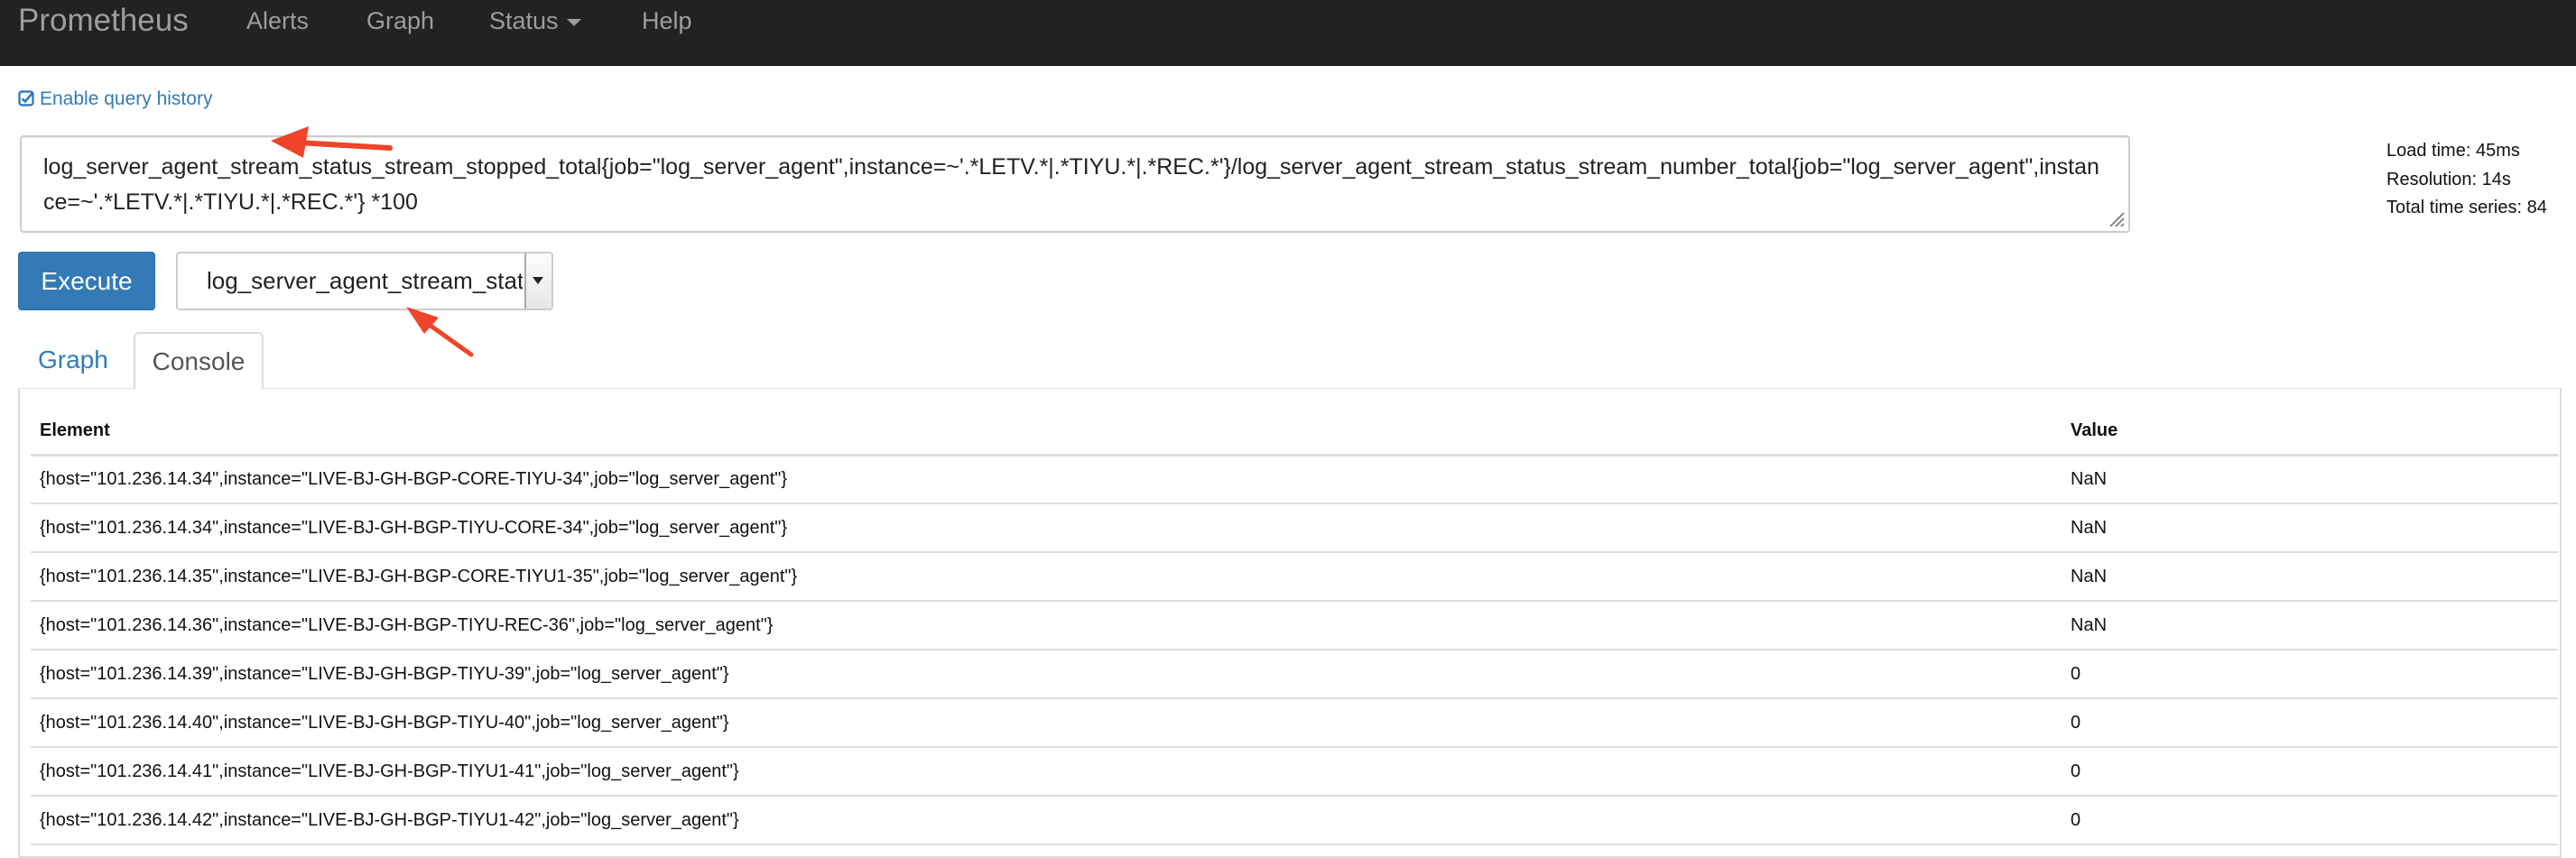 This screenshot has height=858, width=2576. I want to click on top-navbar: Prometheus Alerts Graph Status Help, so click(1288, 33).